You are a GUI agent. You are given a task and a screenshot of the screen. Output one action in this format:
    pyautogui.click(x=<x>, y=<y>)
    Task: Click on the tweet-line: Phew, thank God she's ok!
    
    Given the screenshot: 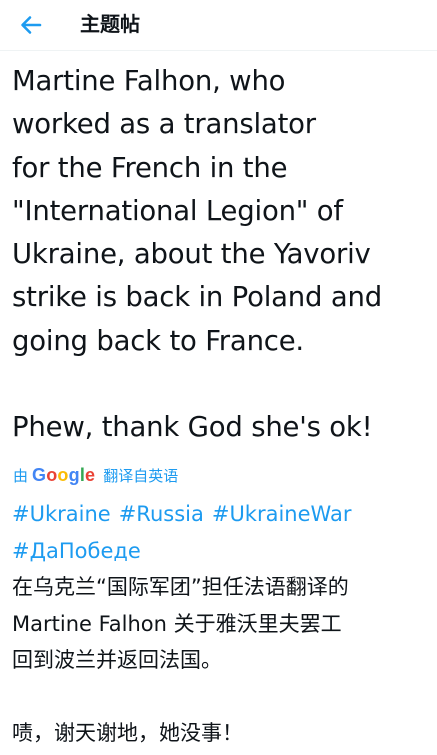 What is the action you would take?
    pyautogui.click(x=192, y=427)
    